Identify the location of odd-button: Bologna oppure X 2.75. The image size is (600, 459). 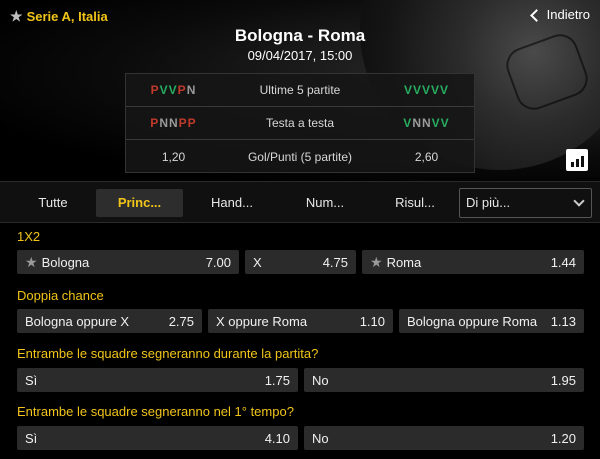
(109, 321).